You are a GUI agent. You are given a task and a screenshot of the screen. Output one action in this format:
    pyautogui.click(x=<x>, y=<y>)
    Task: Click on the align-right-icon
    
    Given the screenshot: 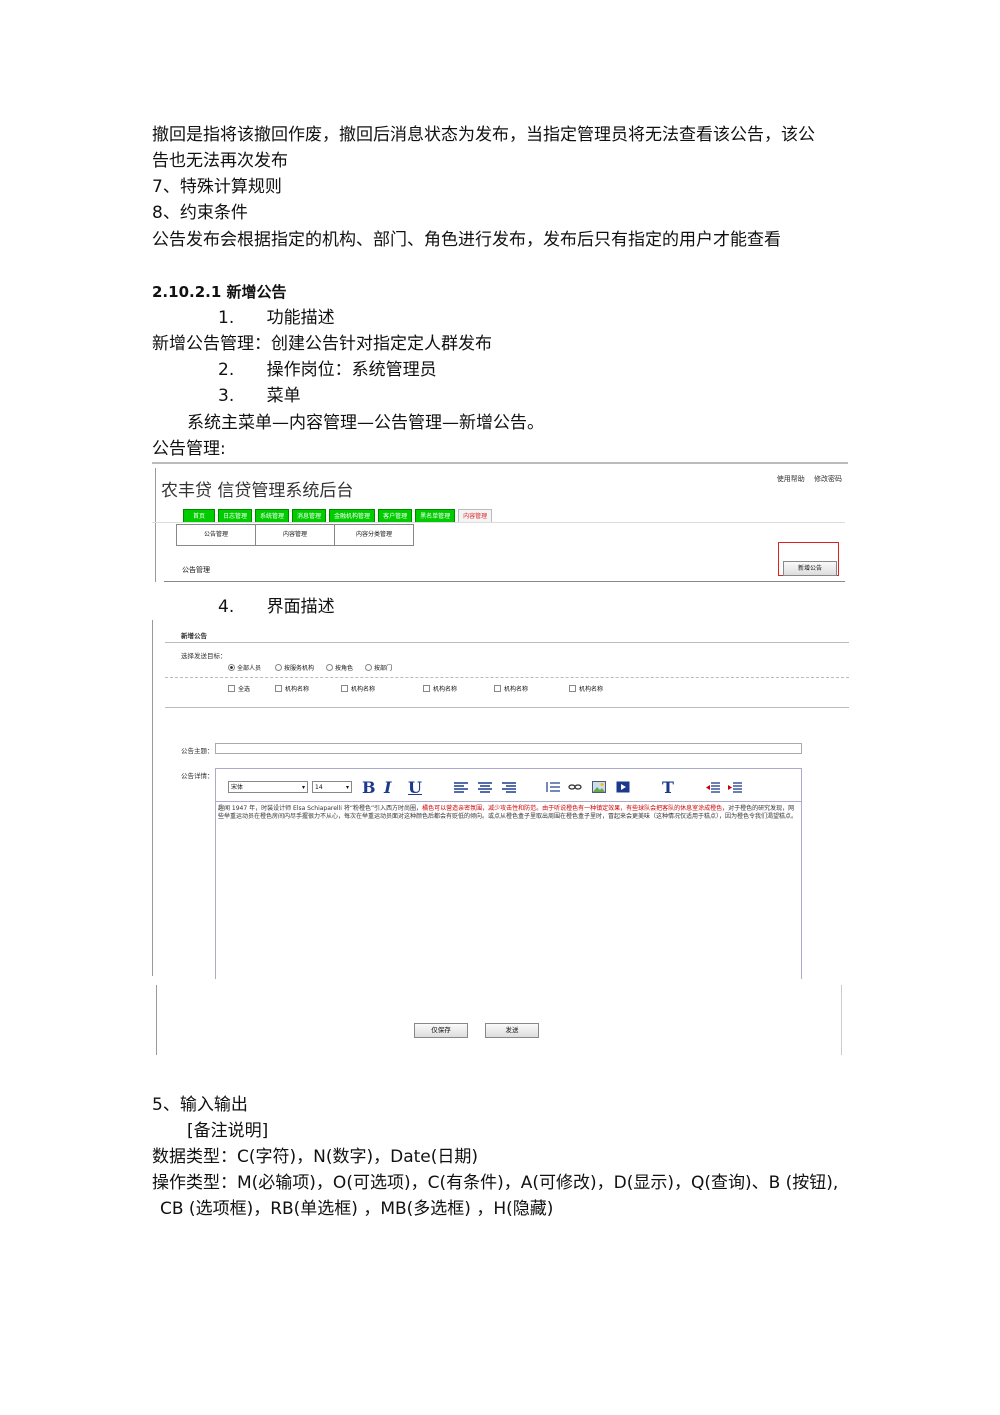 What is the action you would take?
    pyautogui.click(x=509, y=787)
    